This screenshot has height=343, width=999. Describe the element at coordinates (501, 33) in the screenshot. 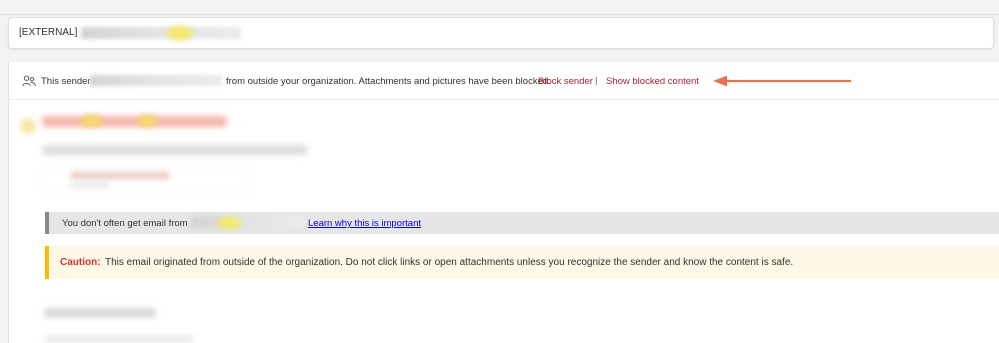

I see `subject-header: [EXTERNAL]` at that location.